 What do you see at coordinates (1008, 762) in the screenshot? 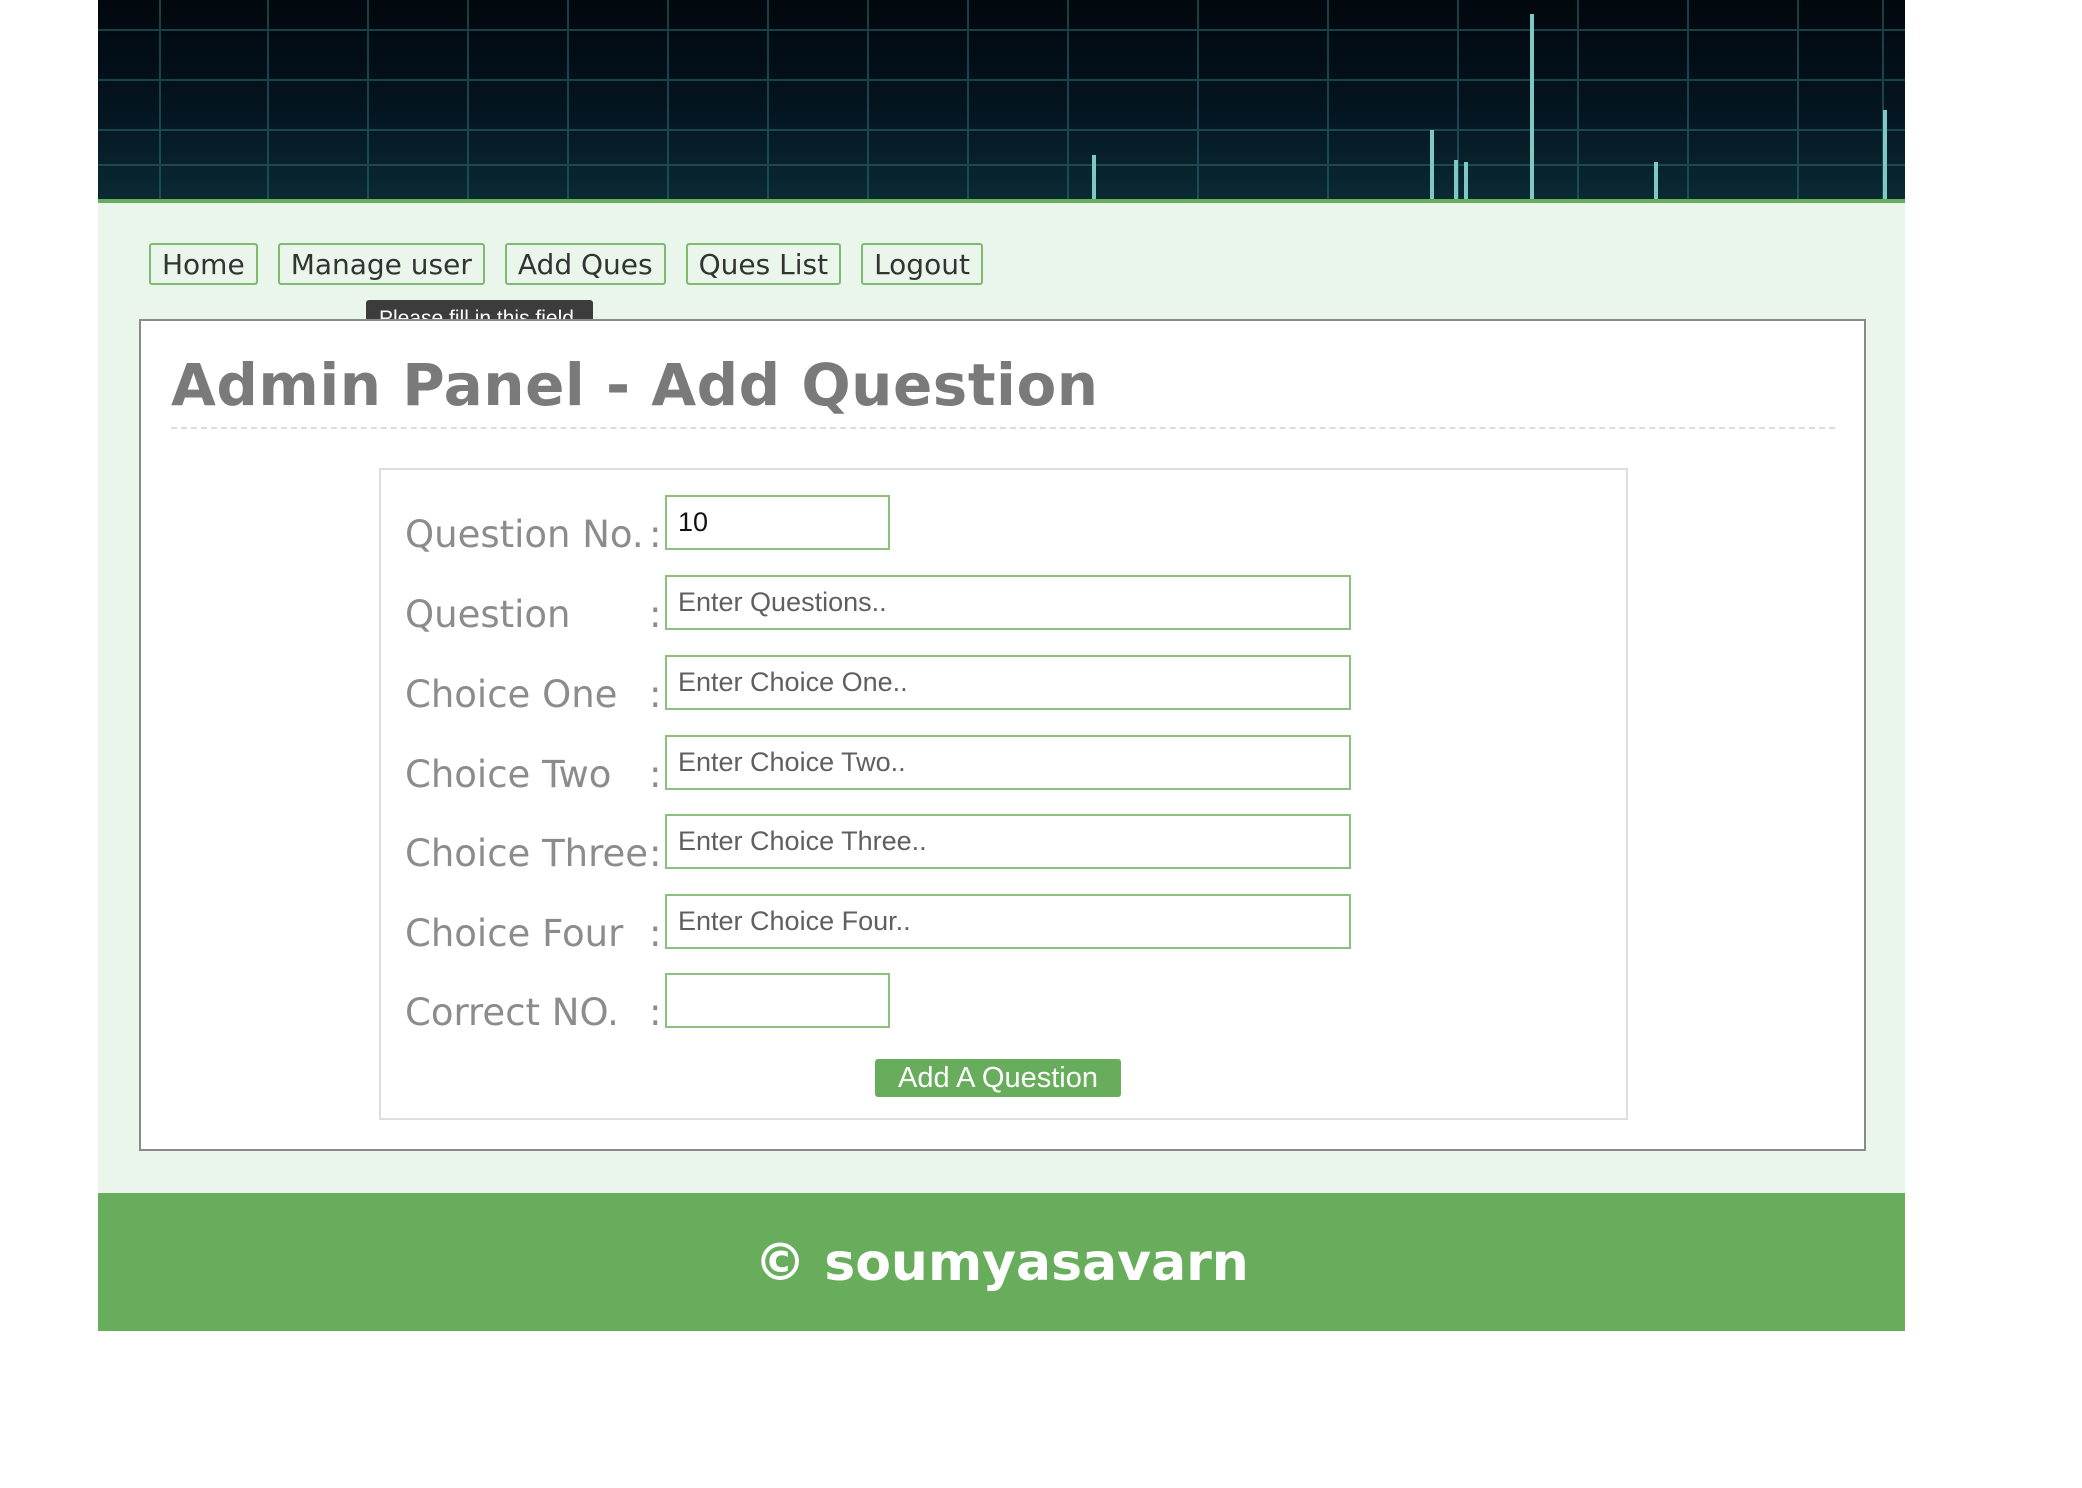
I see `choice-two-input` at bounding box center [1008, 762].